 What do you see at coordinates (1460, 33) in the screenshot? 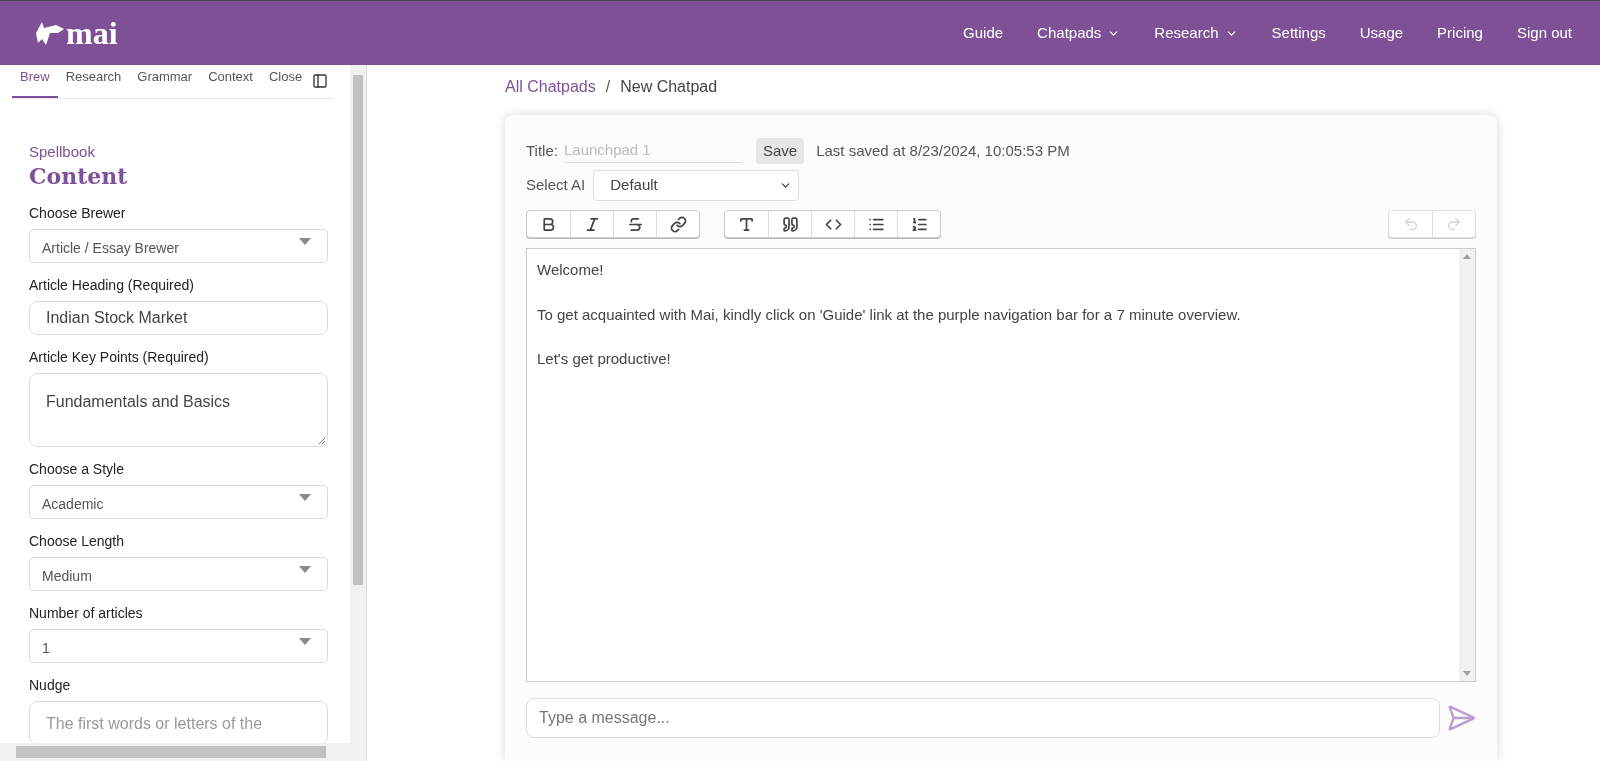
I see `nav-link: Pricing` at bounding box center [1460, 33].